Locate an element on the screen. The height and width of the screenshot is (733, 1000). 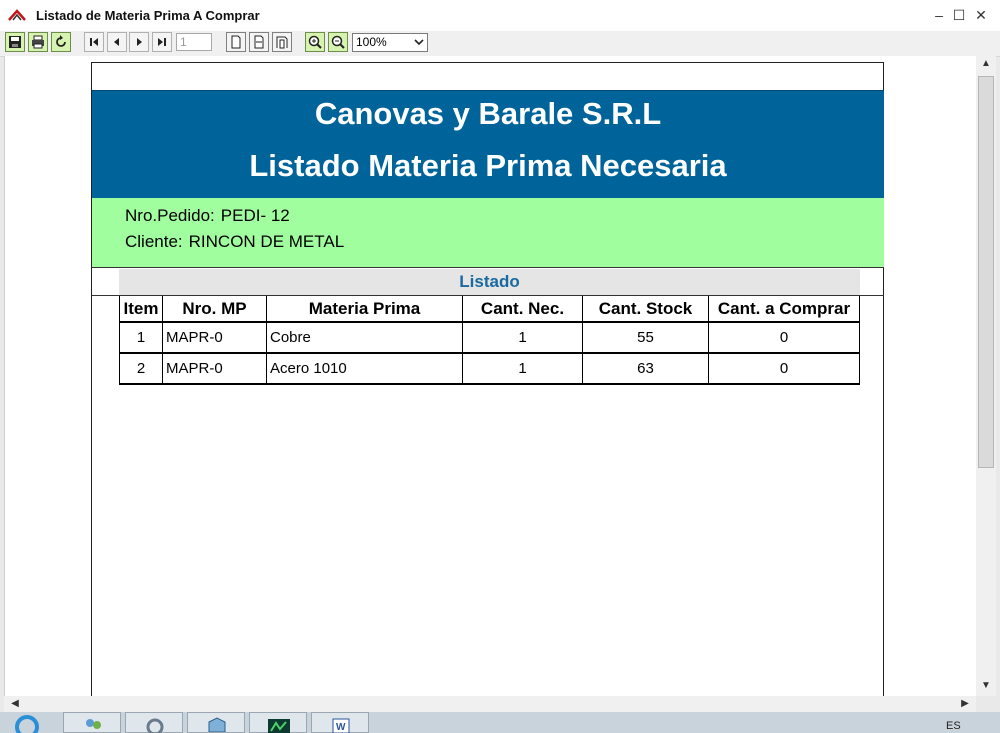
pedido-label: Nro.Pedido: is located at coordinates (170, 215).